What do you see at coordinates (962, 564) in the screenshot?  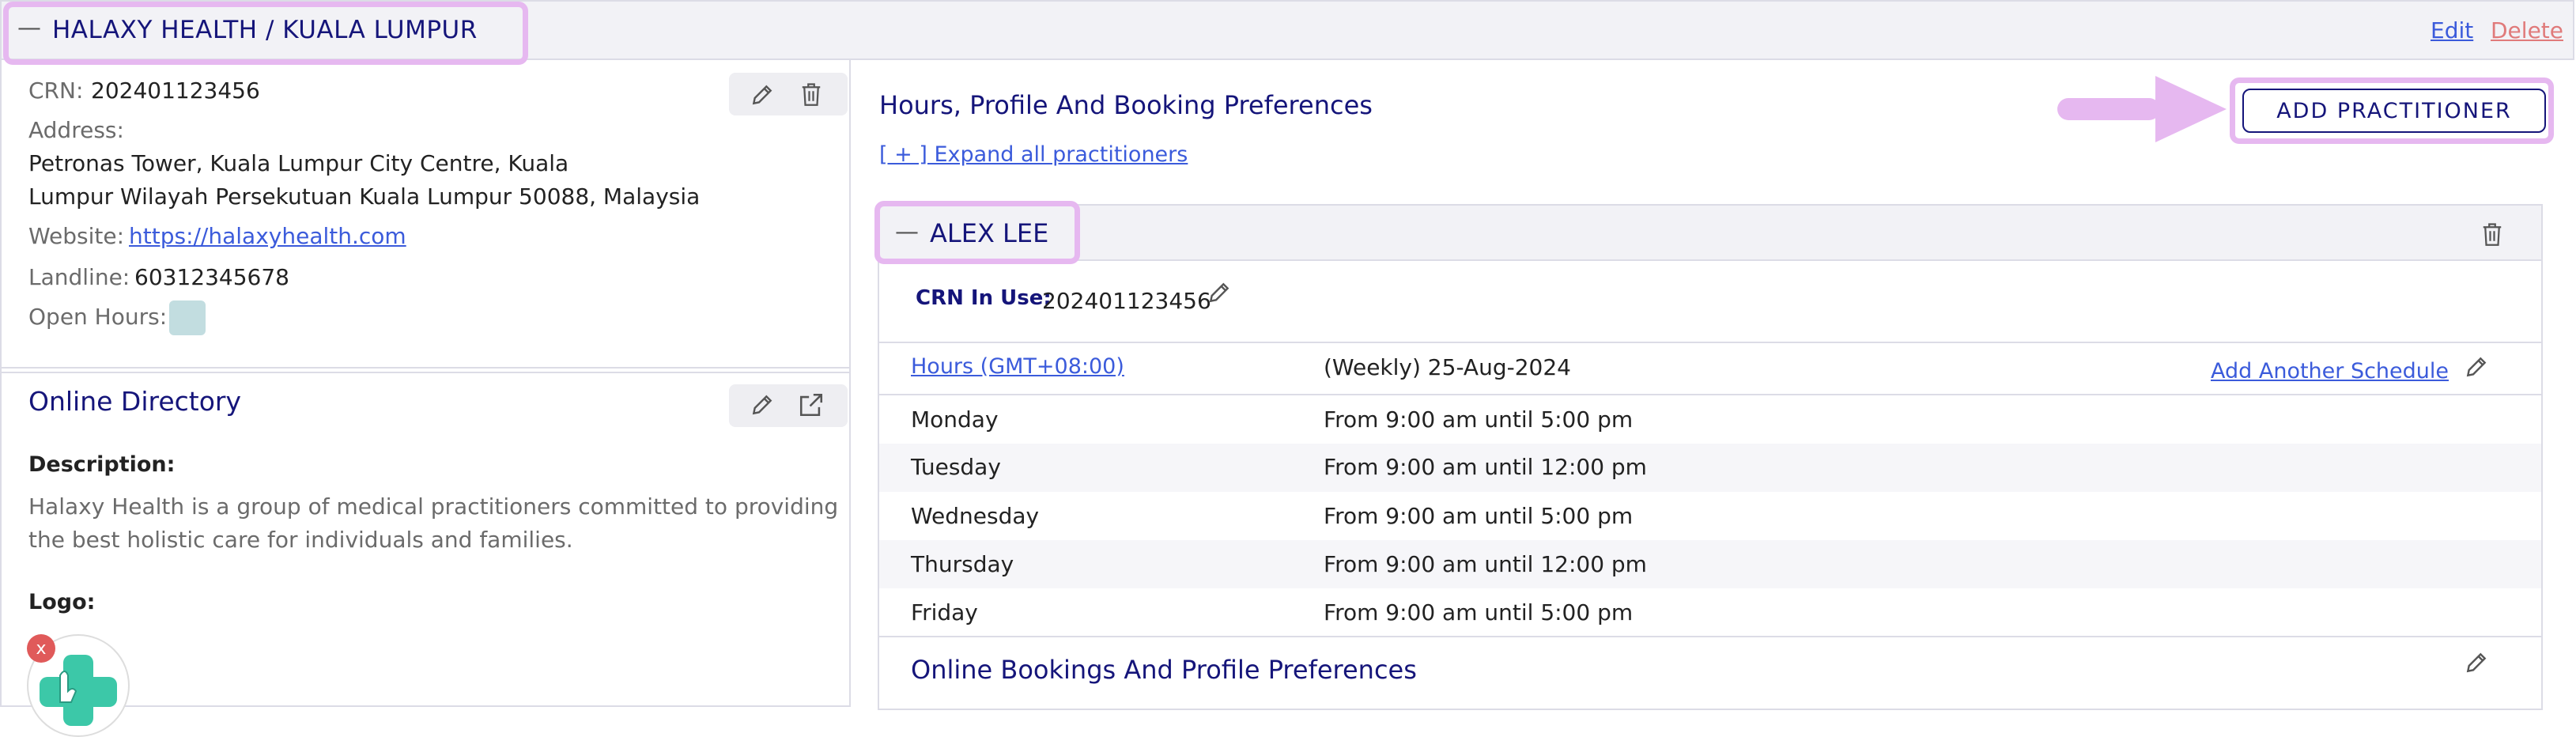 I see `schedule-day: Thursday` at bounding box center [962, 564].